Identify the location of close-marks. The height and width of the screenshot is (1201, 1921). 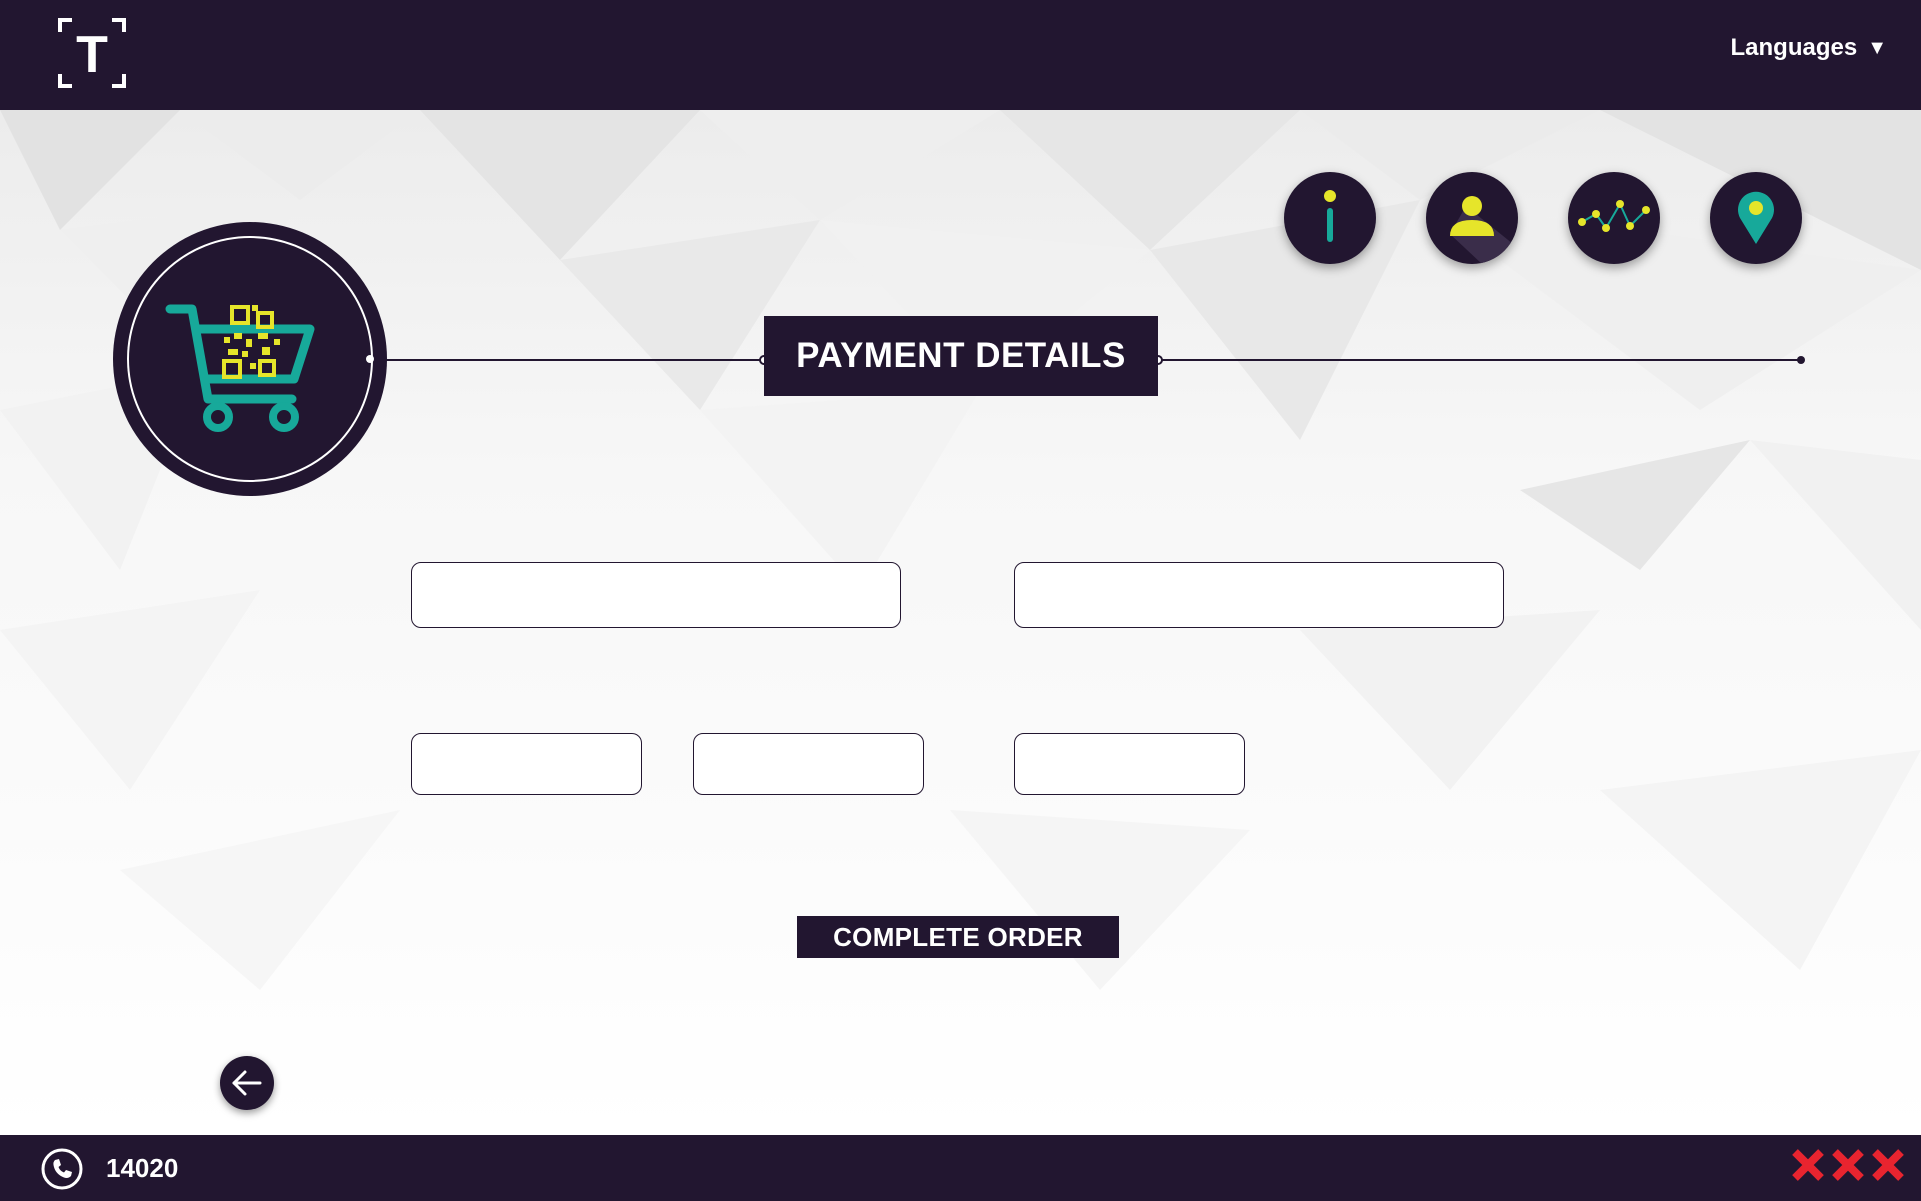
(1848, 1165).